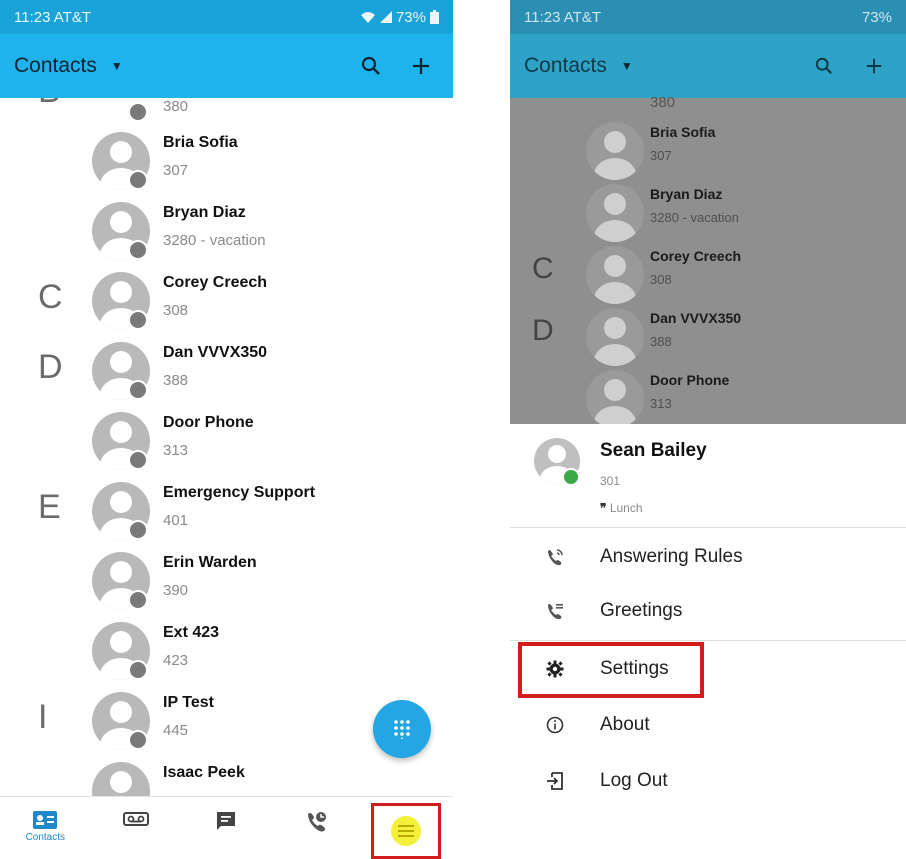 This screenshot has height=859, width=906. I want to click on chevron-down-icon: ▼, so click(117, 66).